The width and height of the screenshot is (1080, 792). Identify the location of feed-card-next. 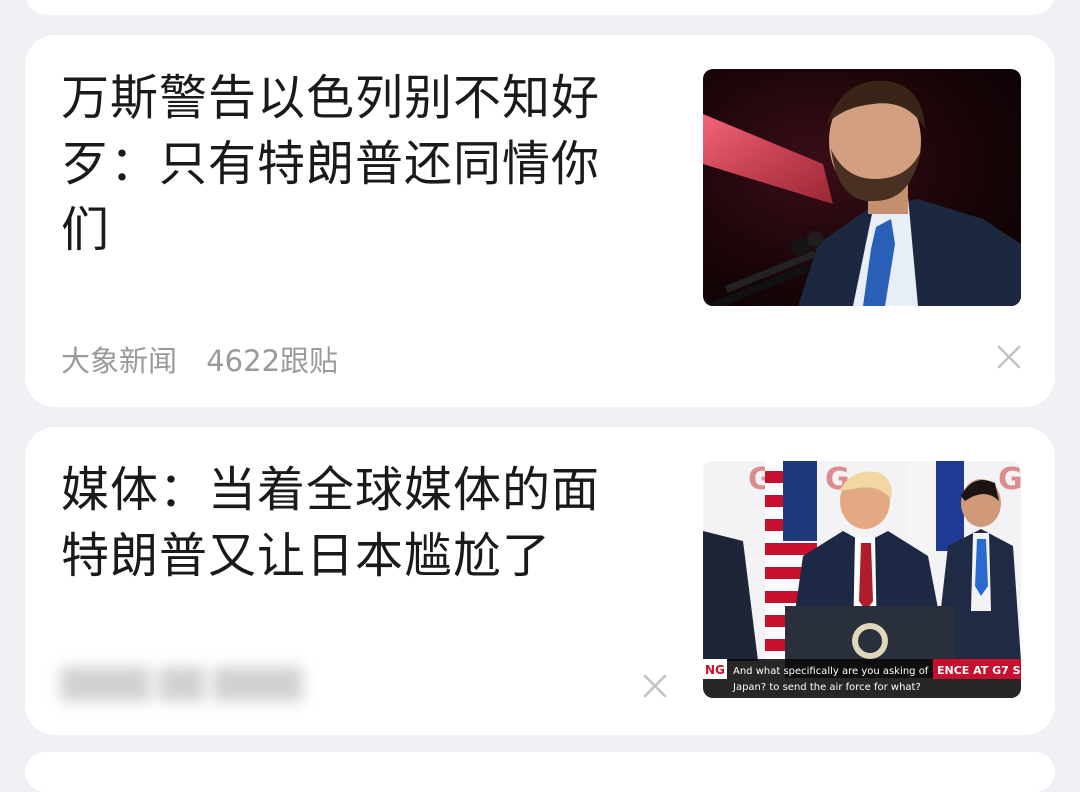
(540, 772).